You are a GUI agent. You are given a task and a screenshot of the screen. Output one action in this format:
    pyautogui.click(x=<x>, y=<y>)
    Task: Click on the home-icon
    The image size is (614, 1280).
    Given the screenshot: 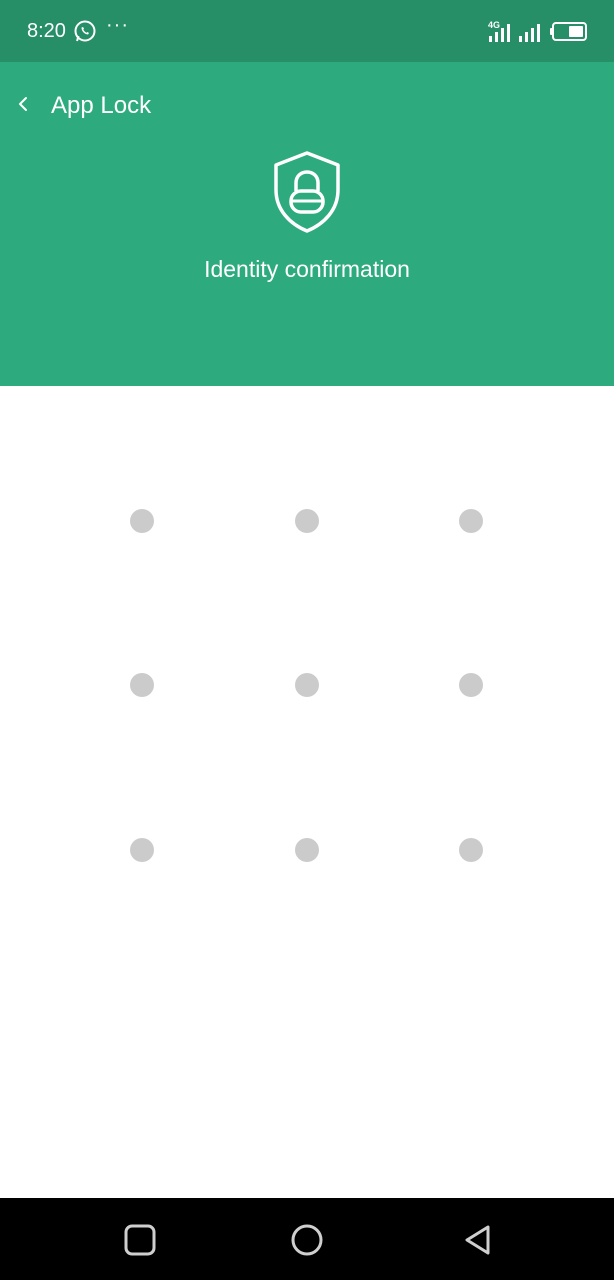 What is the action you would take?
    pyautogui.click(x=307, y=1240)
    